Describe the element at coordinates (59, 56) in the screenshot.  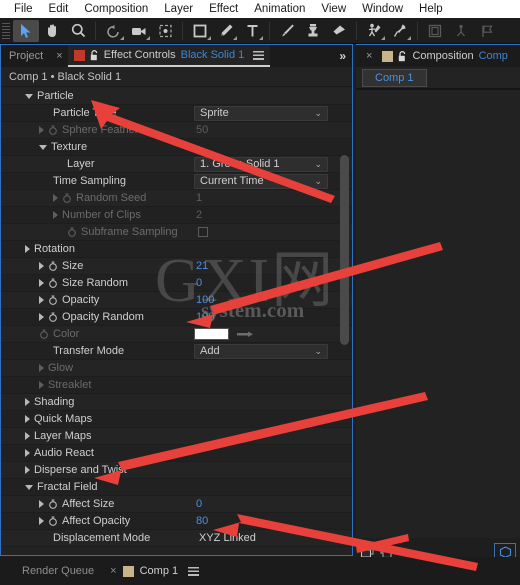
I see `tab-project-close-icon: ×` at that location.